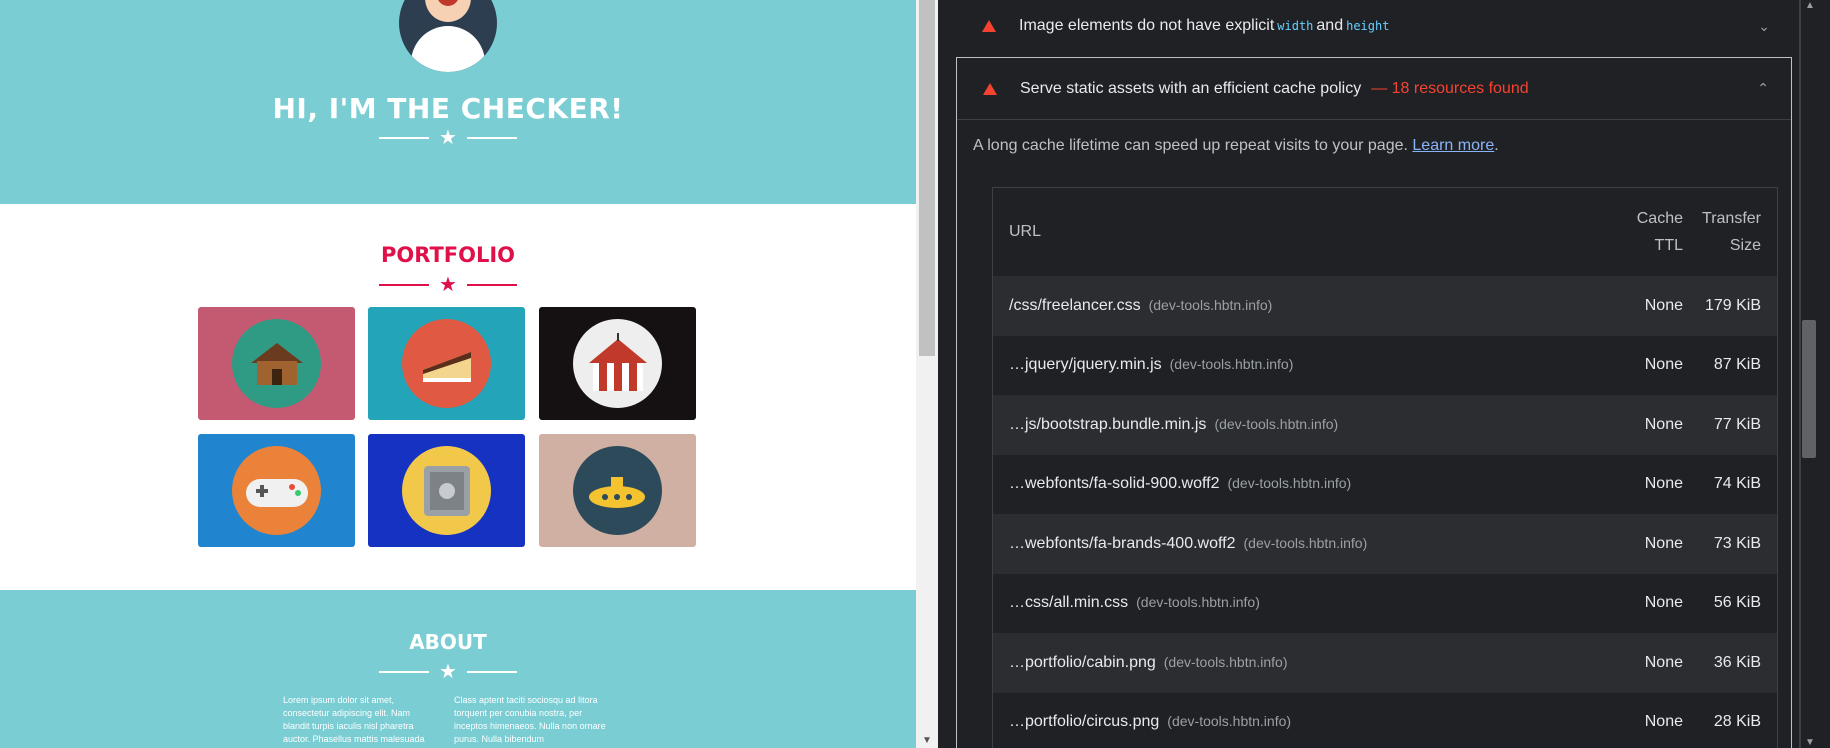 This screenshot has width=1830, height=748. Describe the element at coordinates (1450, 88) in the screenshot. I see `resources-found: — 18 resources found` at that location.